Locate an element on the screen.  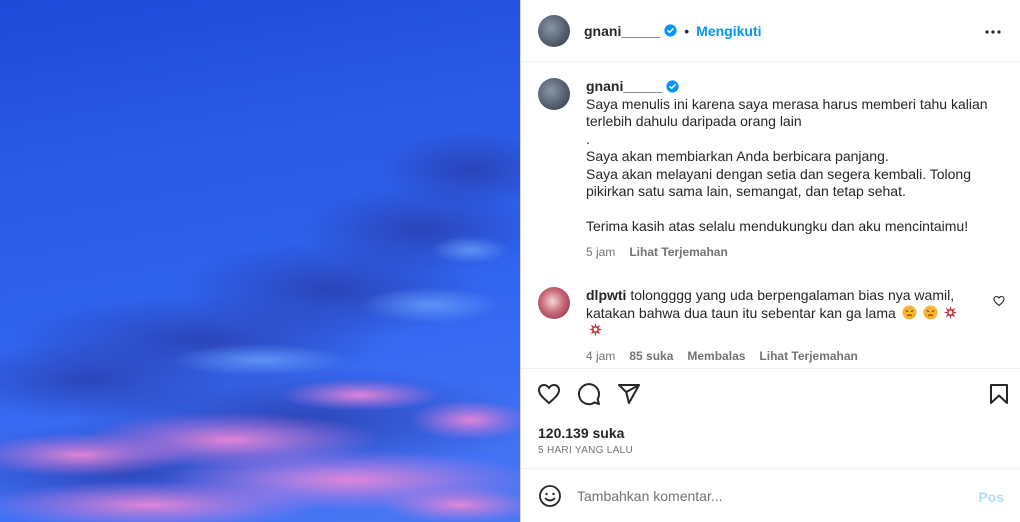
commenter-username: dlpwti is located at coordinates (606, 295).